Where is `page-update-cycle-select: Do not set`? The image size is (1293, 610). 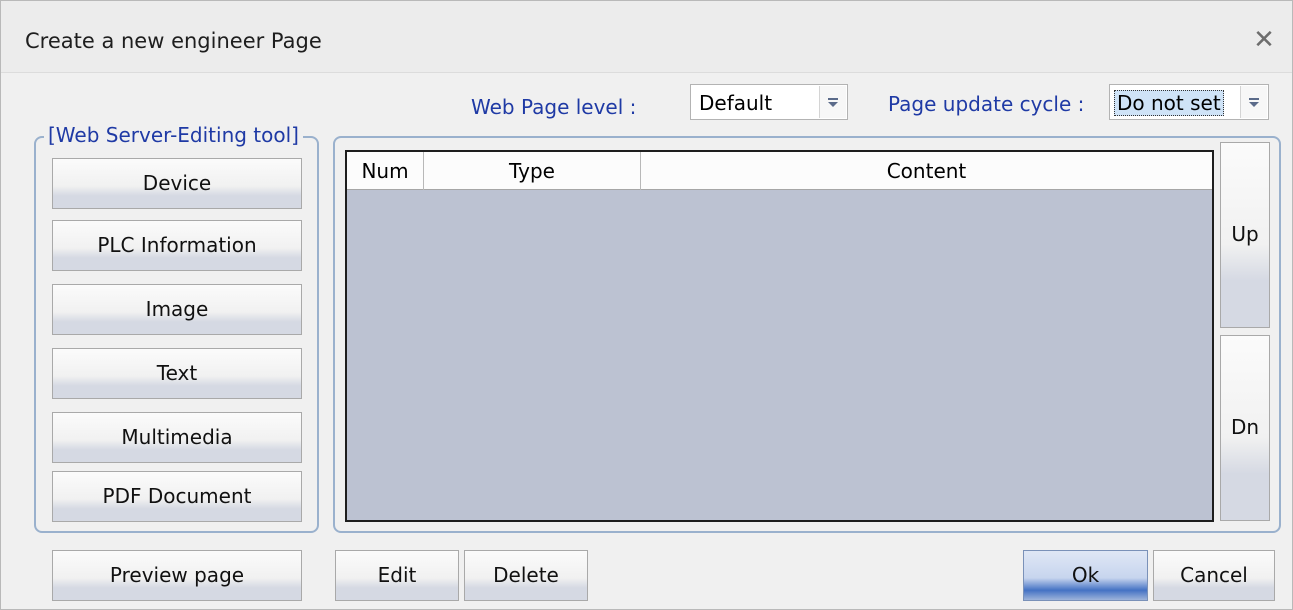 page-update-cycle-select: Do not set is located at coordinates (1189, 102).